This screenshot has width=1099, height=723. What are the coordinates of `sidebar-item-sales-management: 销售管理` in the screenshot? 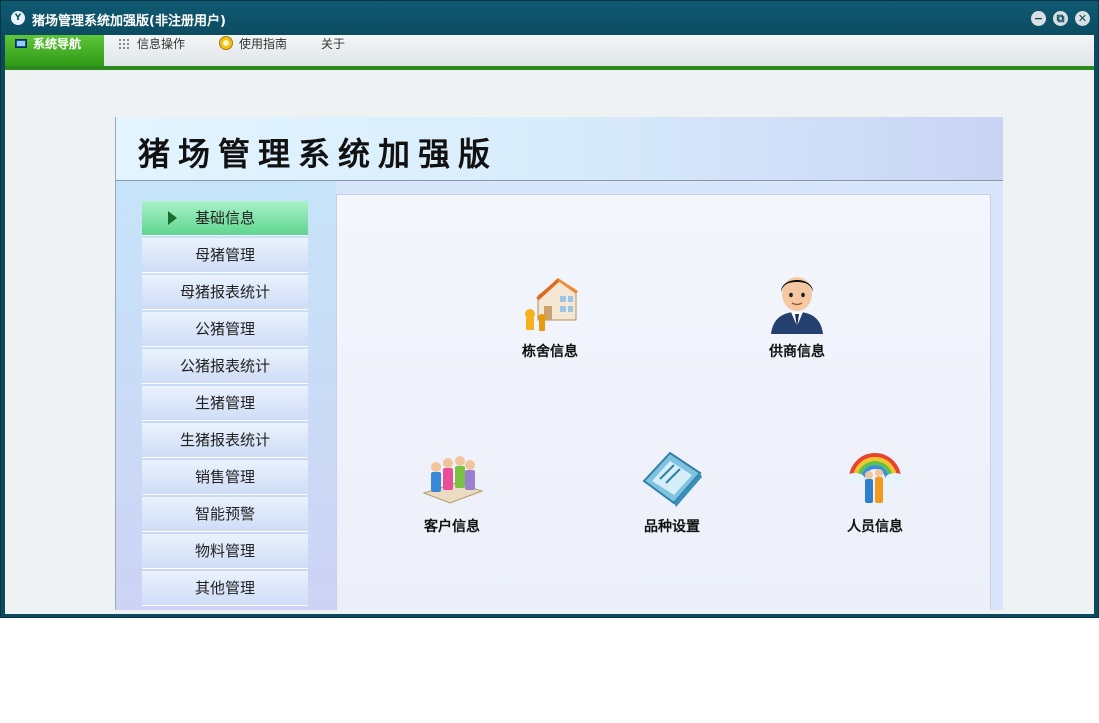 It's located at (225, 477).